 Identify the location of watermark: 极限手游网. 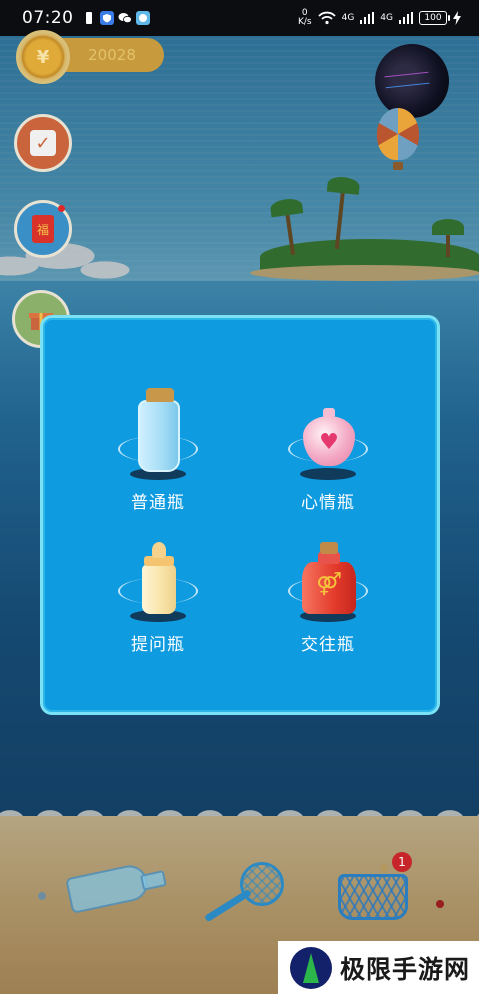
(378, 967).